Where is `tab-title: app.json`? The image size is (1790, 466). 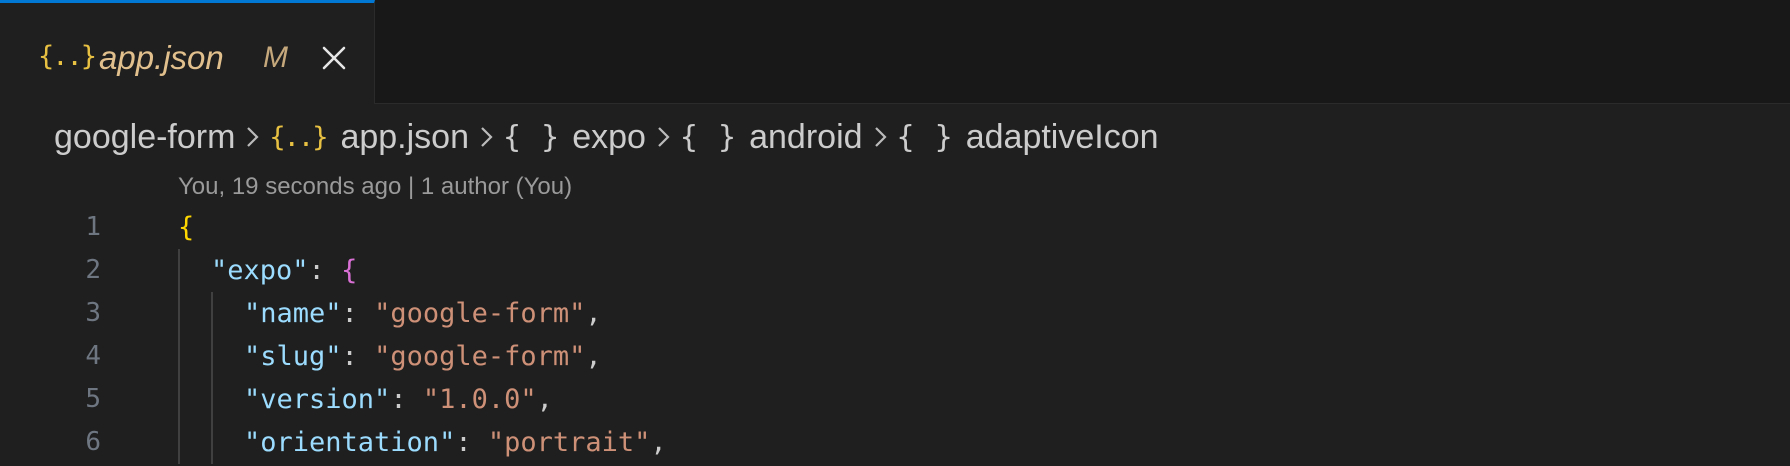 tab-title: app.json is located at coordinates (161, 57).